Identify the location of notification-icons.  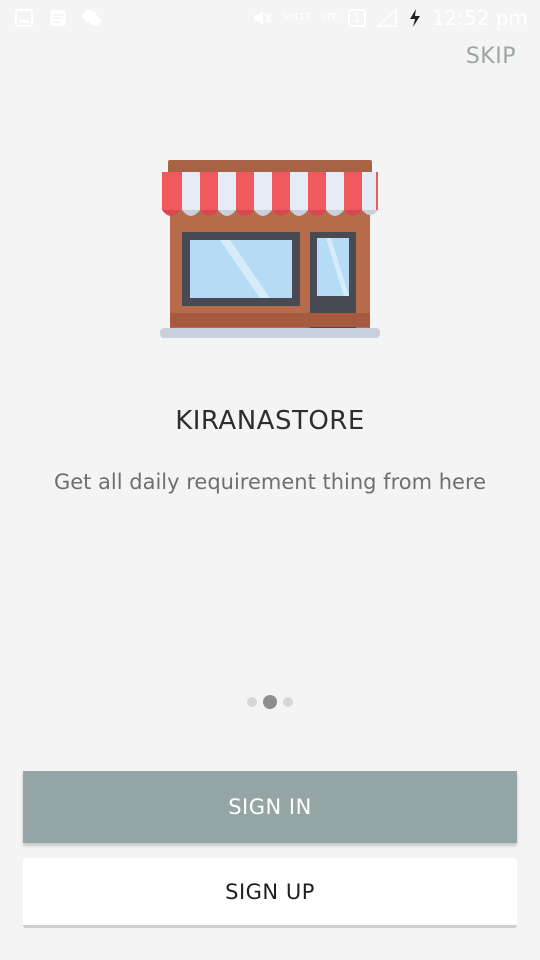
(58, 18).